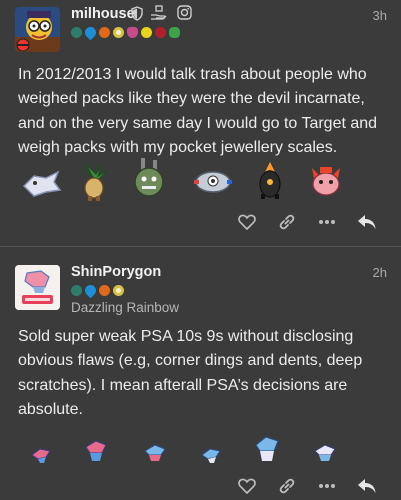 This screenshot has width=401, height=500. I want to click on user-title: Dazzling Rainbow, so click(125, 307).